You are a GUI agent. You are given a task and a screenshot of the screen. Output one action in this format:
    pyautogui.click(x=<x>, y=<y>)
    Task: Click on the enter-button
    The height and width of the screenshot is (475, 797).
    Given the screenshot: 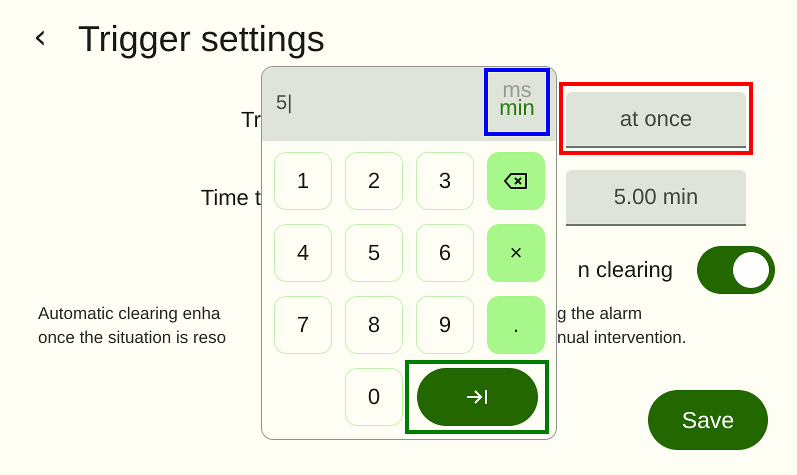 What is the action you would take?
    pyautogui.click(x=477, y=397)
    